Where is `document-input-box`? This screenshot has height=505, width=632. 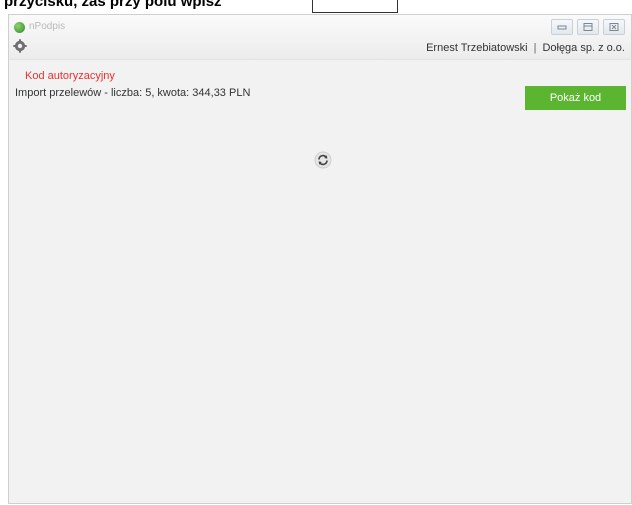 document-input-box is located at coordinates (355, 6).